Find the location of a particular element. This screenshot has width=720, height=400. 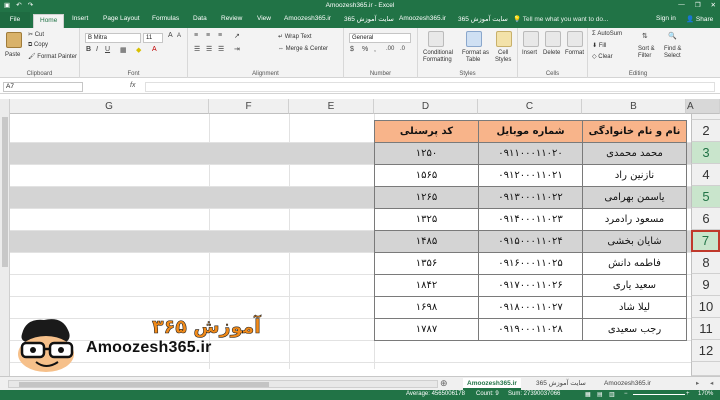

table-cell-name: سعید یاری is located at coordinates (634, 285).